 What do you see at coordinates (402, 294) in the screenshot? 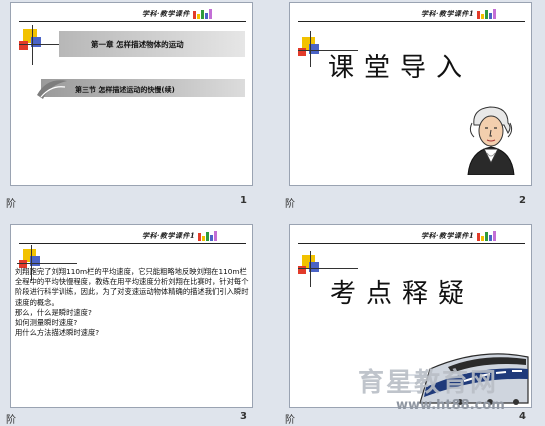
I see `slide-title: 考点释疑` at bounding box center [402, 294].